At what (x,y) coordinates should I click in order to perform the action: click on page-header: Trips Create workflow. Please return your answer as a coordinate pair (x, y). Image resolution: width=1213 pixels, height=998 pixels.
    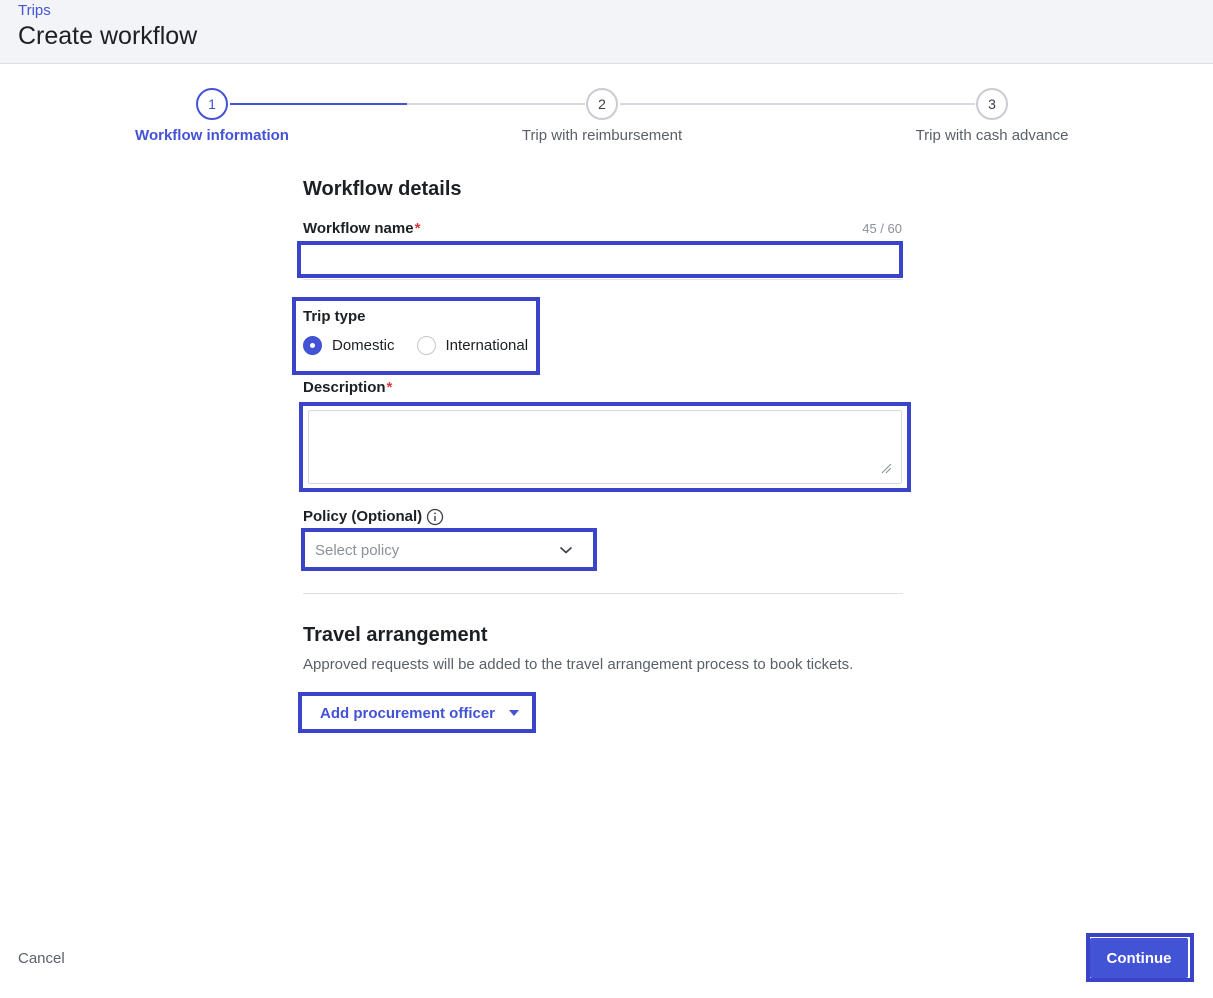
    Looking at the image, I should click on (606, 32).